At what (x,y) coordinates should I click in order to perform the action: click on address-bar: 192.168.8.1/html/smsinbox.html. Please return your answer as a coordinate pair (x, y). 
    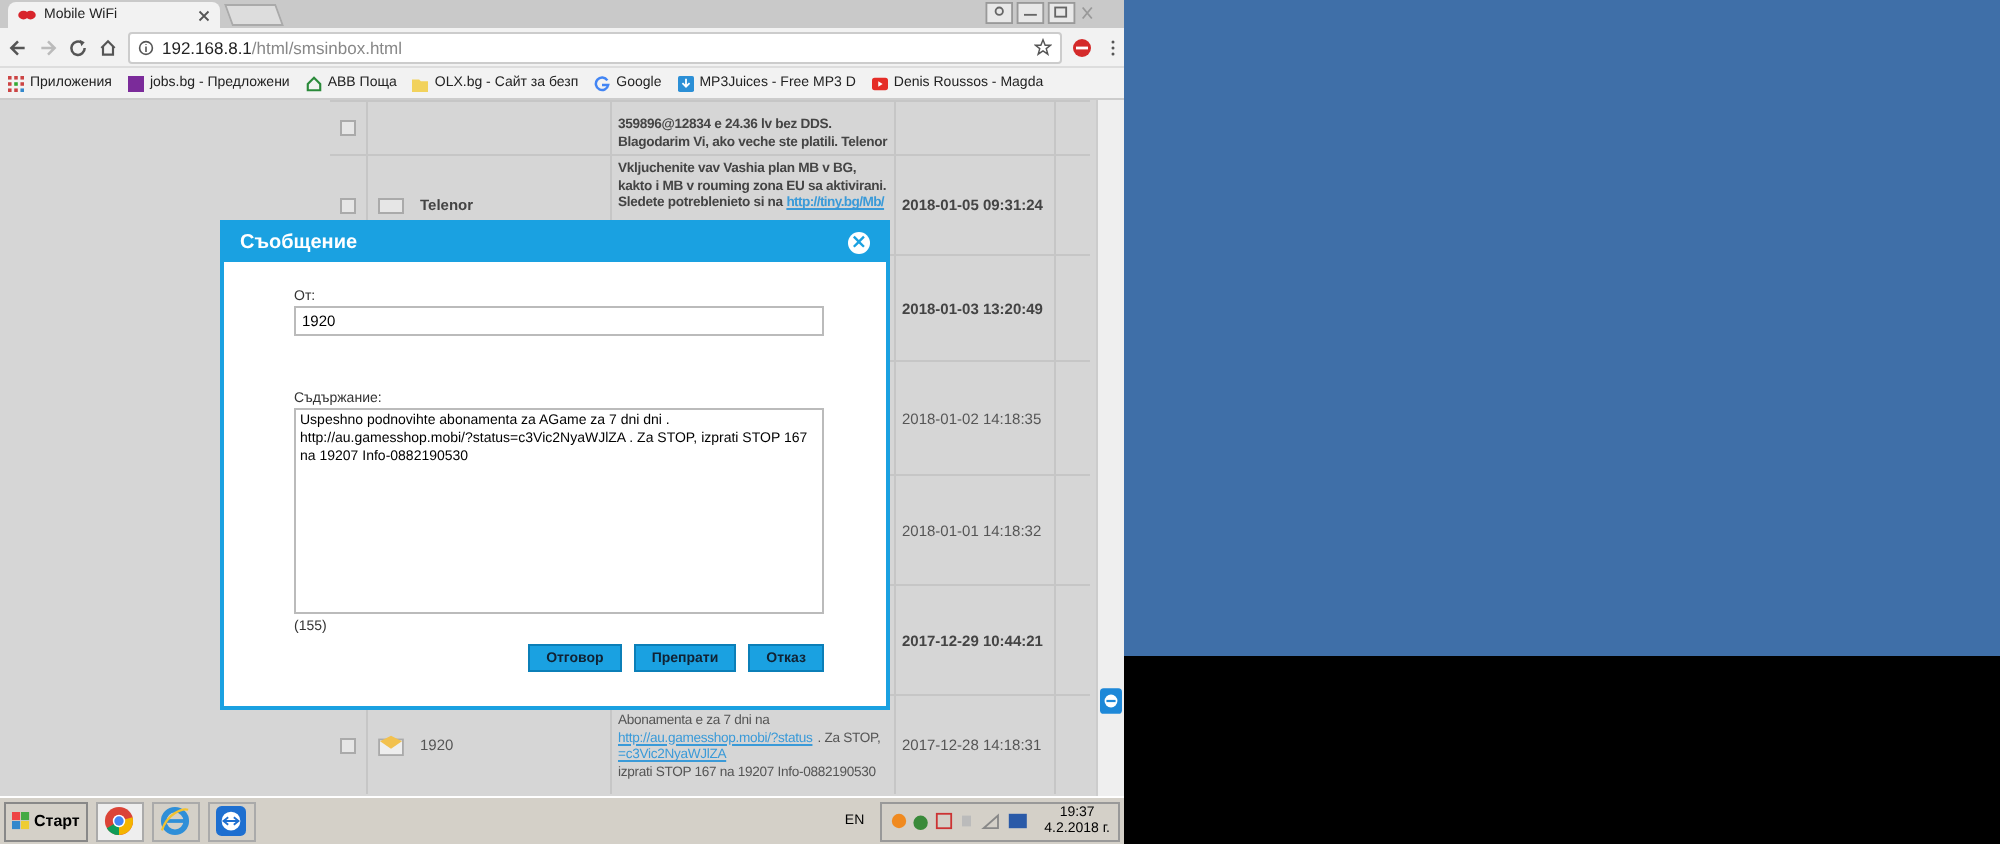
    Looking at the image, I should click on (595, 47).